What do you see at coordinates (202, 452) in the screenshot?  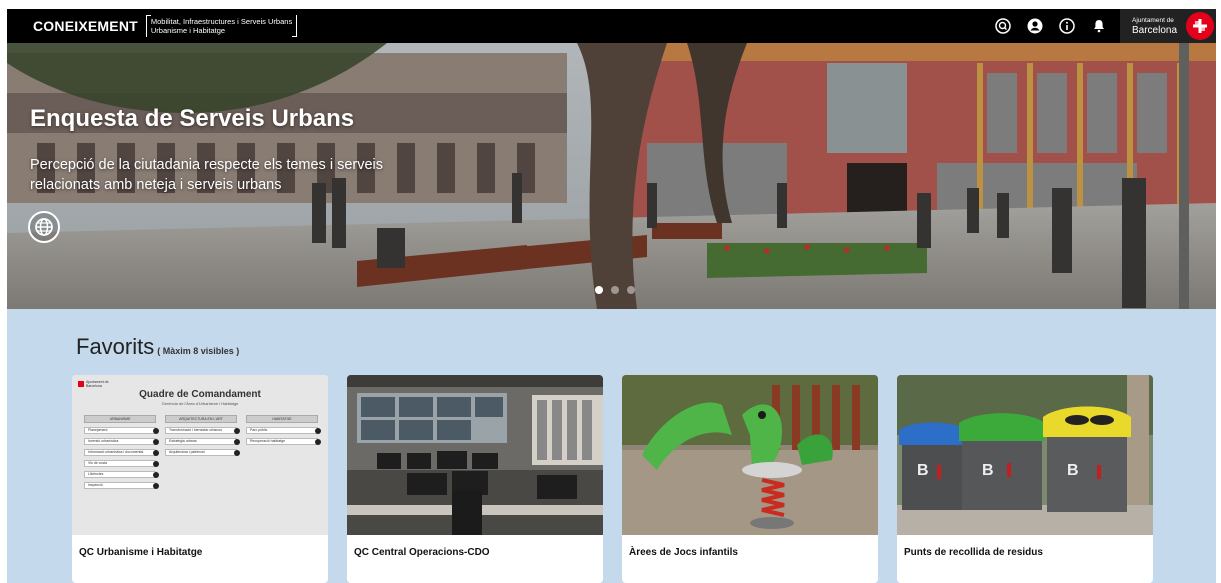 I see `column-row: Arquitectura i patrimoni` at bounding box center [202, 452].